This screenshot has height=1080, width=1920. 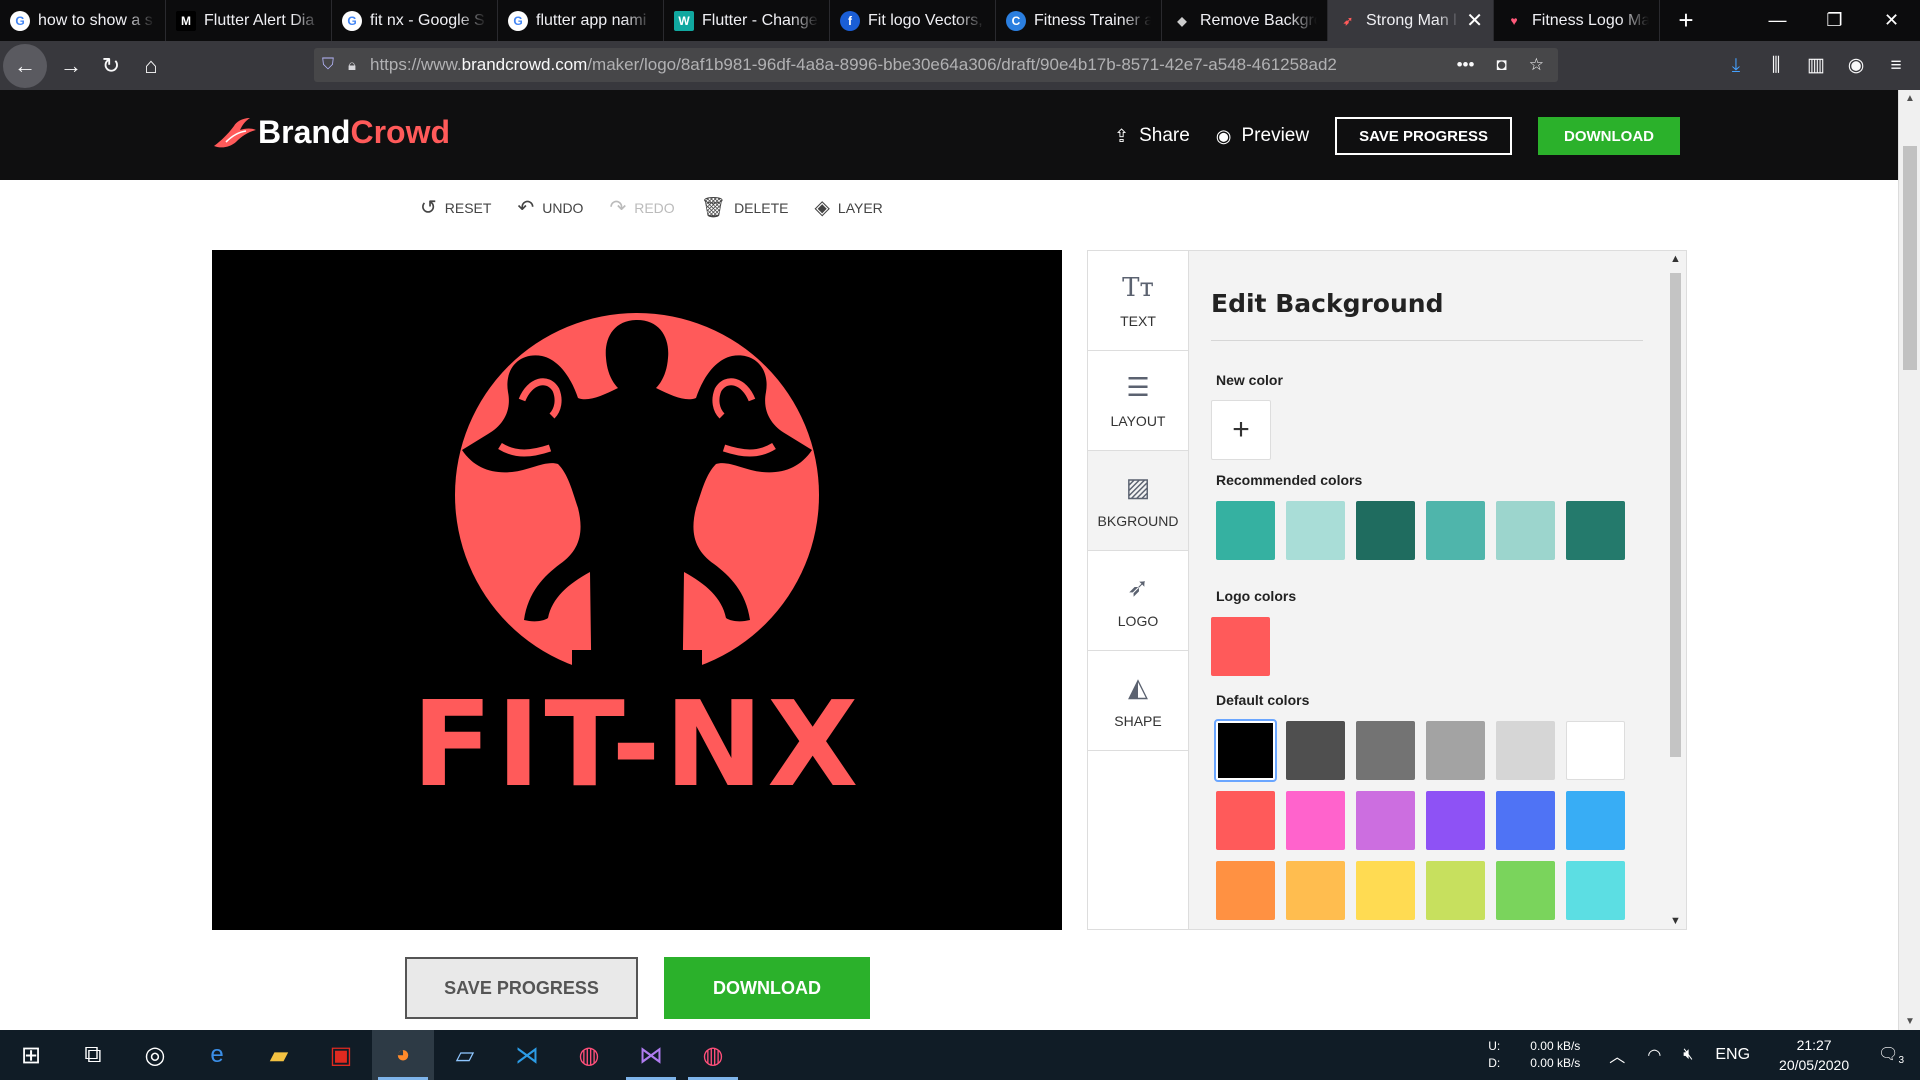 What do you see at coordinates (328, 65) in the screenshot?
I see `tracking-shield-icon: ⛉` at bounding box center [328, 65].